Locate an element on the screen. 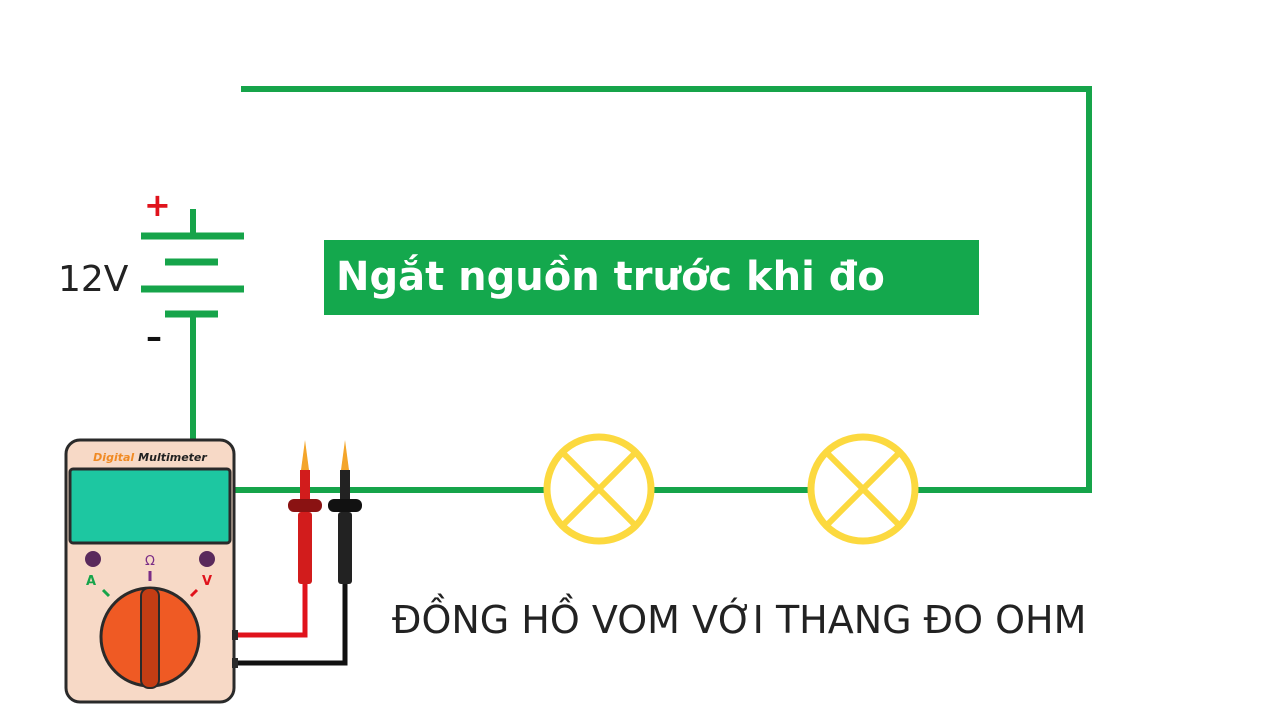 This screenshot has width=1280, height=720. multimeter: Digital Multimeter Ω A V is located at coordinates (151, 571).